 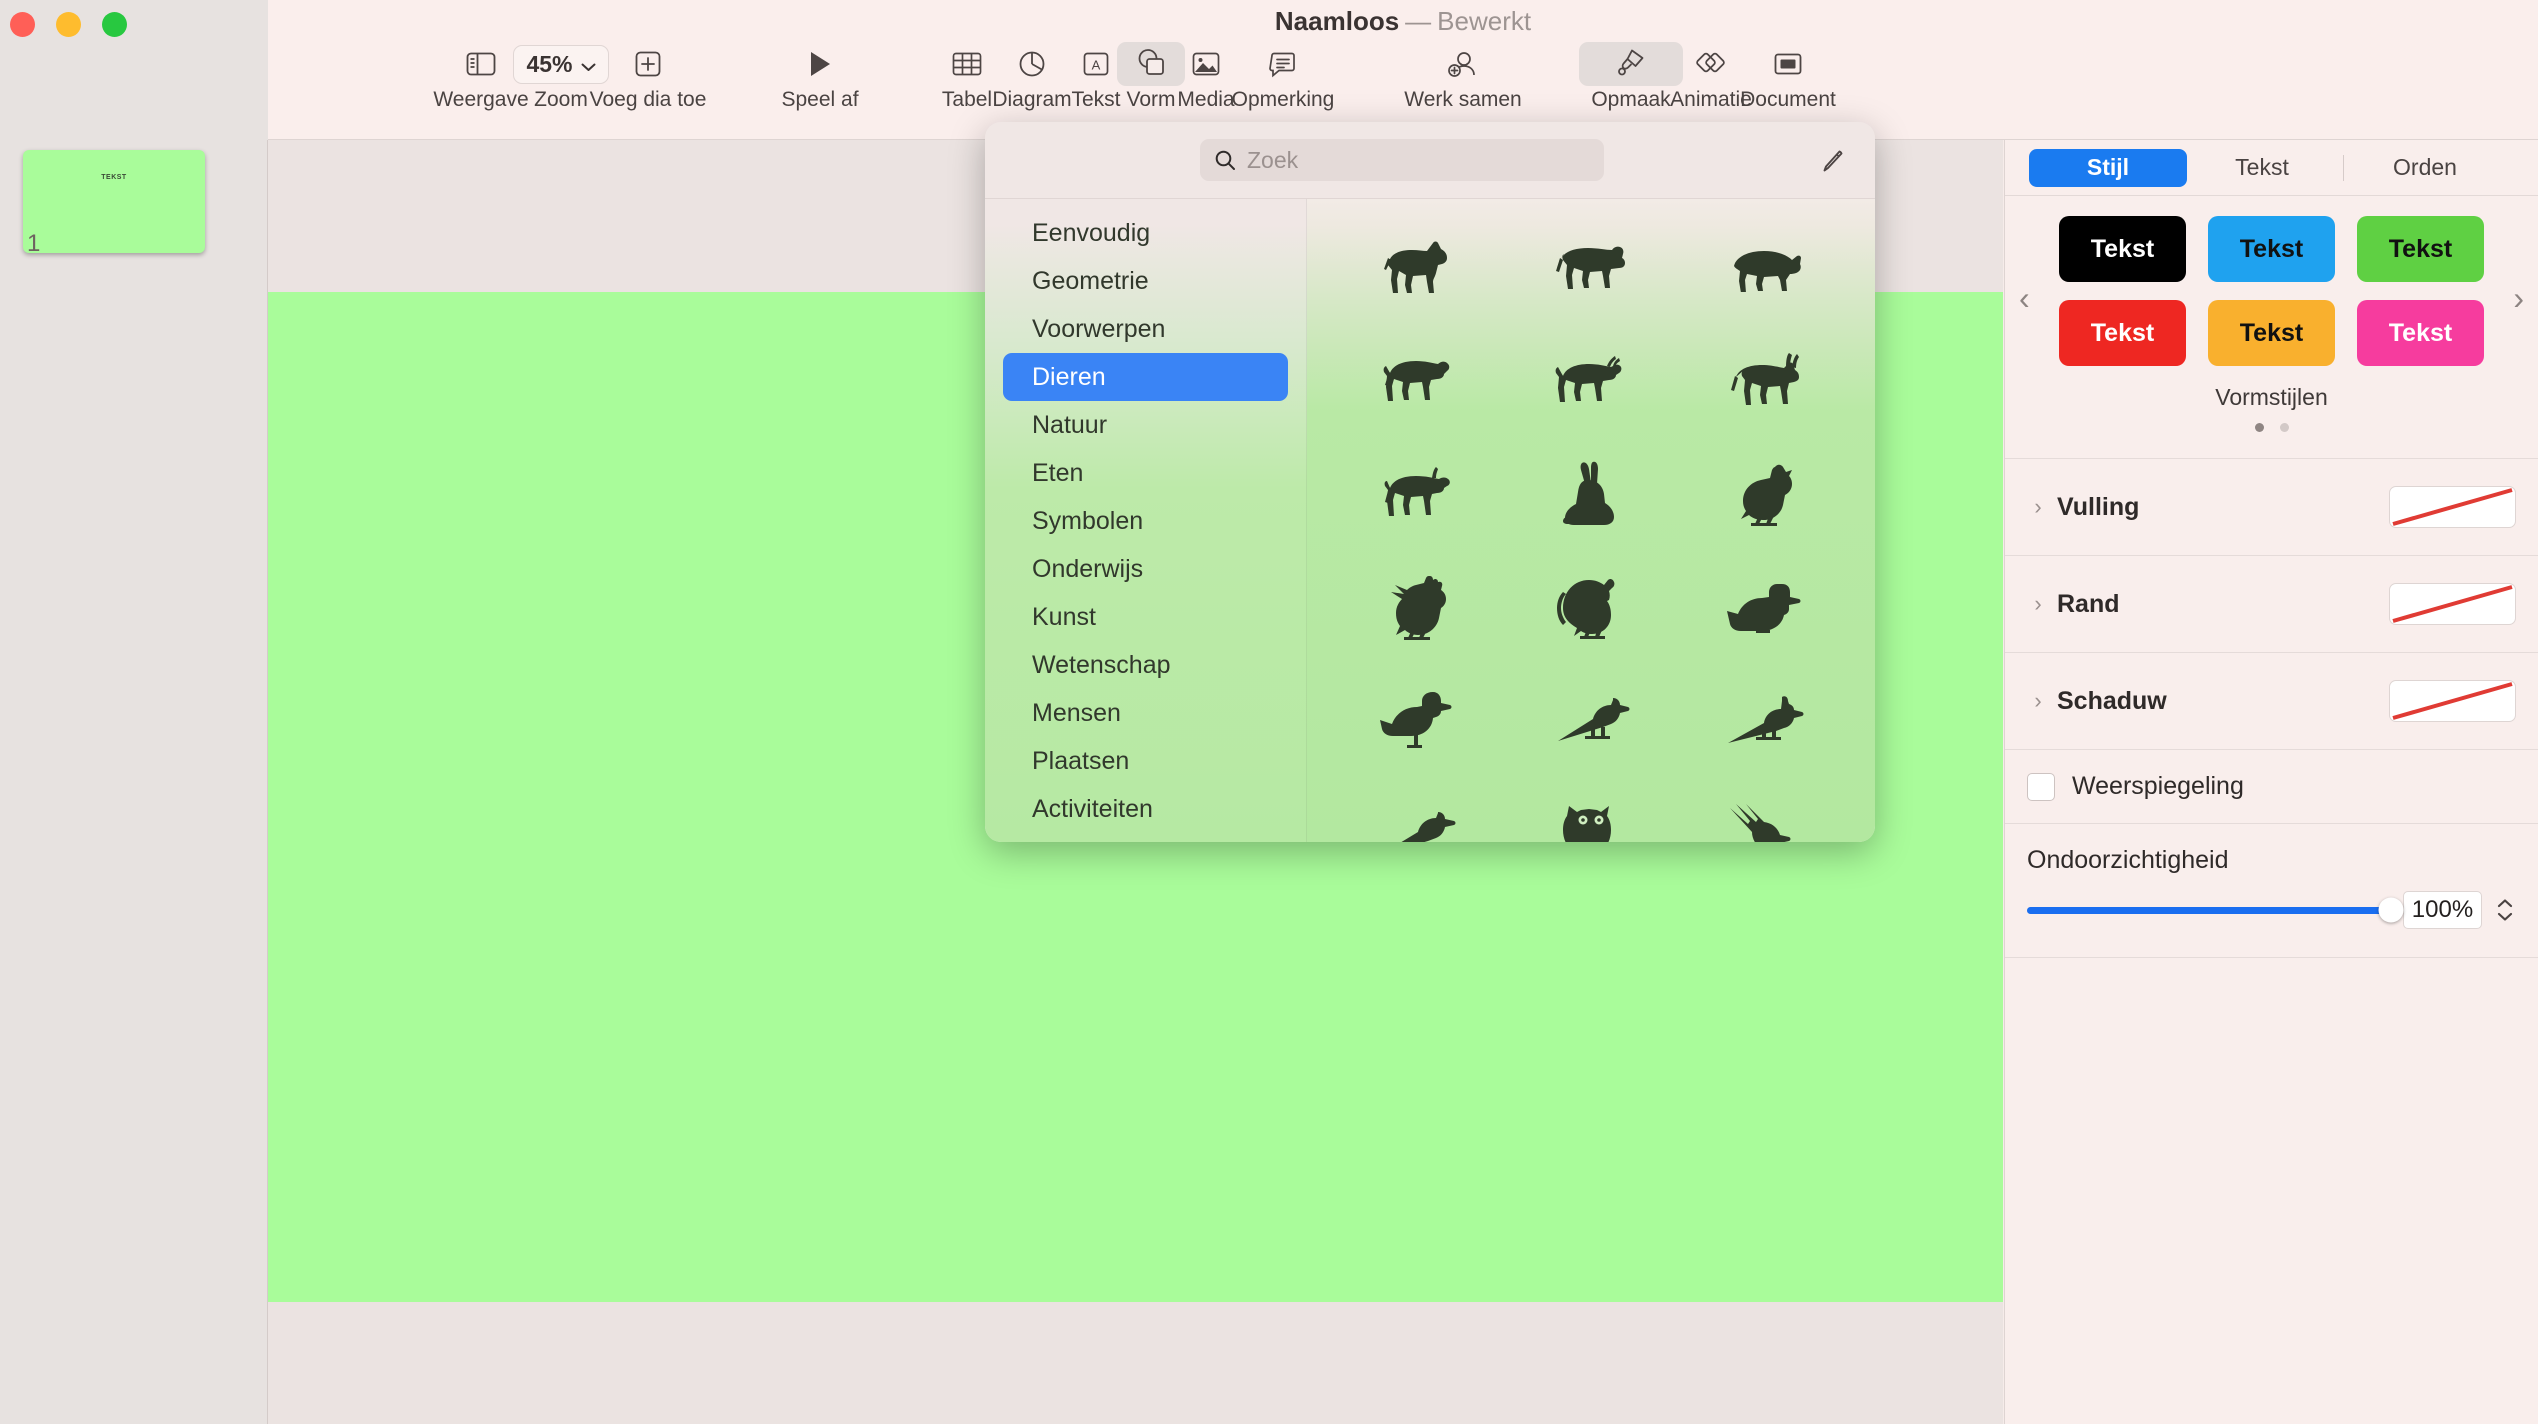 What do you see at coordinates (1145, 761) in the screenshot?
I see `shape-category-plaatsen: Plaatsen` at bounding box center [1145, 761].